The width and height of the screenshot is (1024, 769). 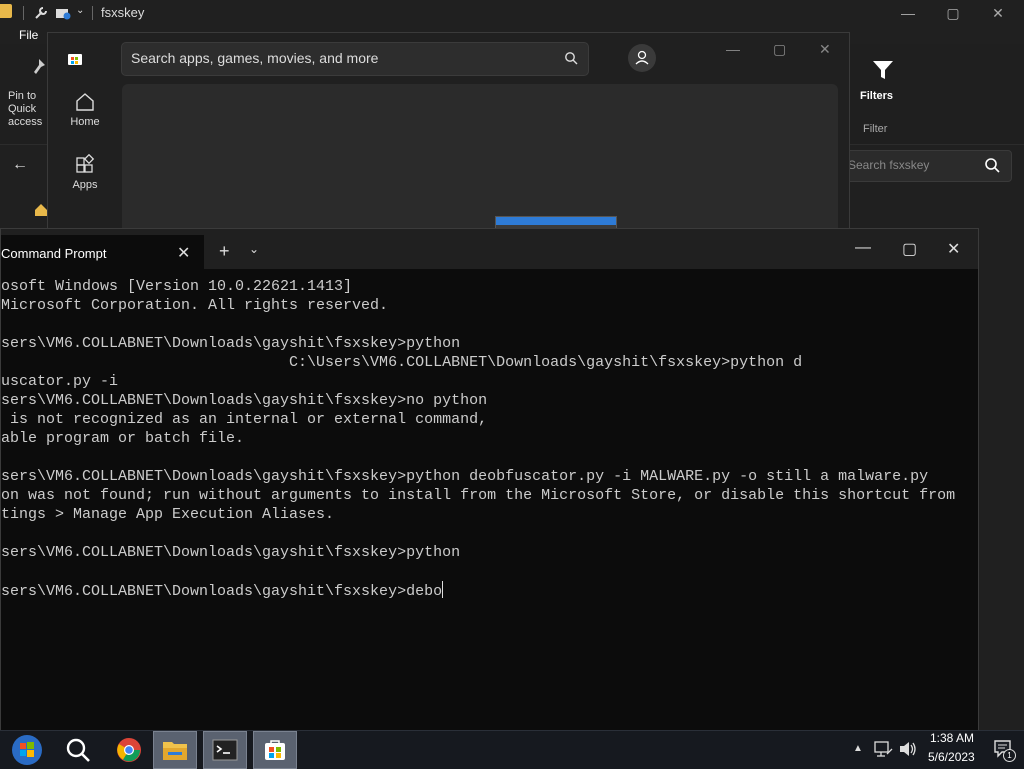 I want to click on explorer-search-placeholder: Search fsxskey, so click(x=889, y=165).